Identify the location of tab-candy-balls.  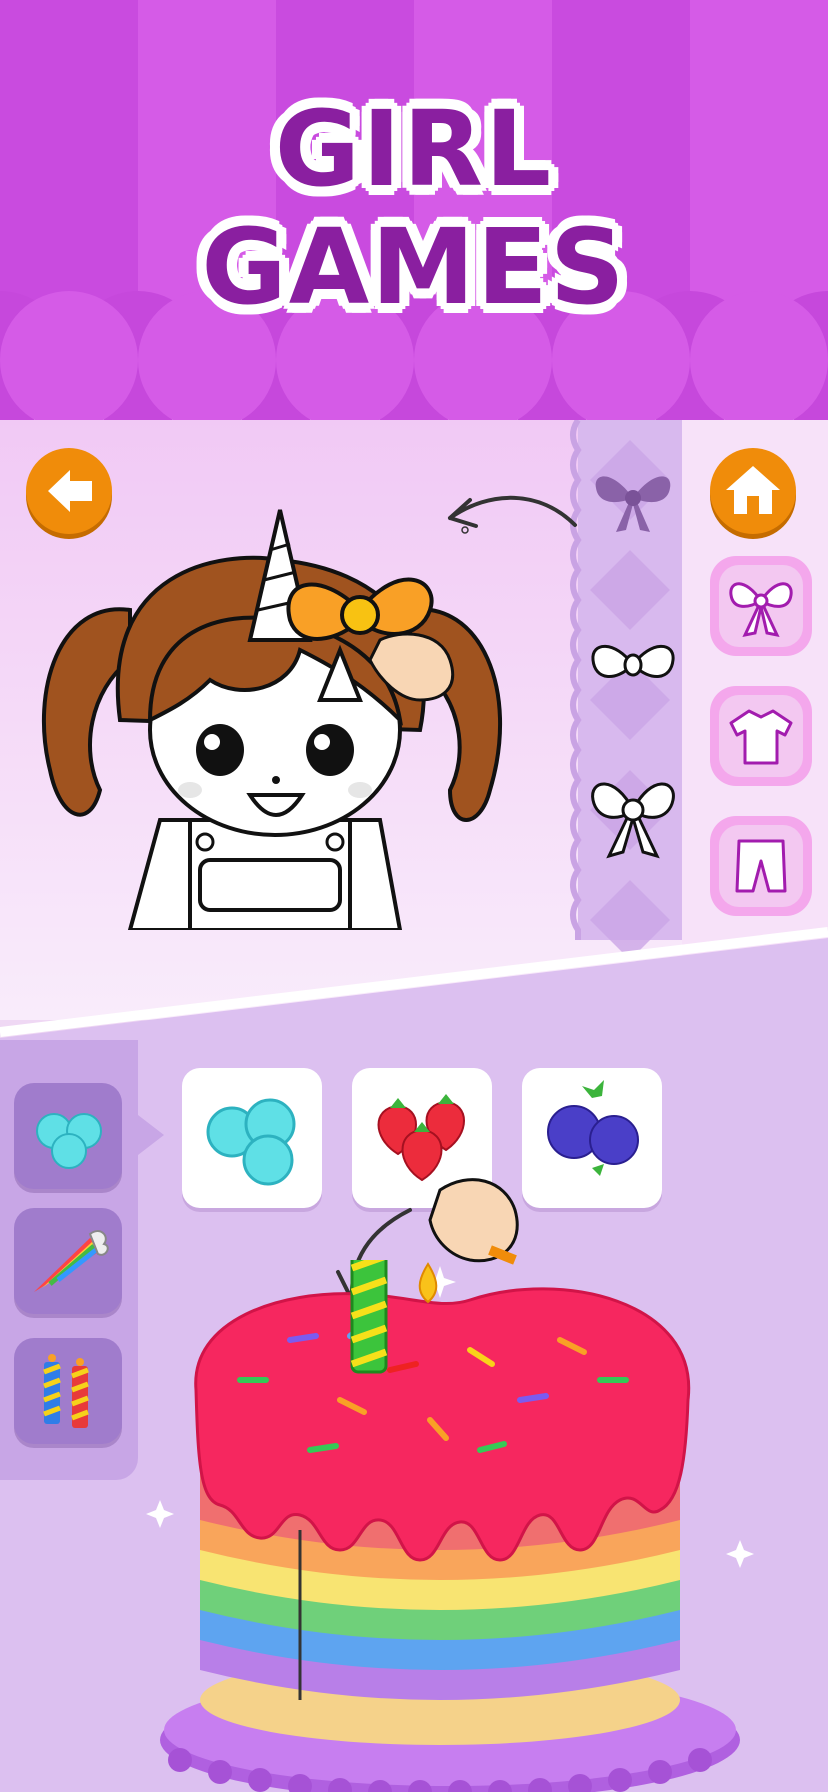
(68, 1136).